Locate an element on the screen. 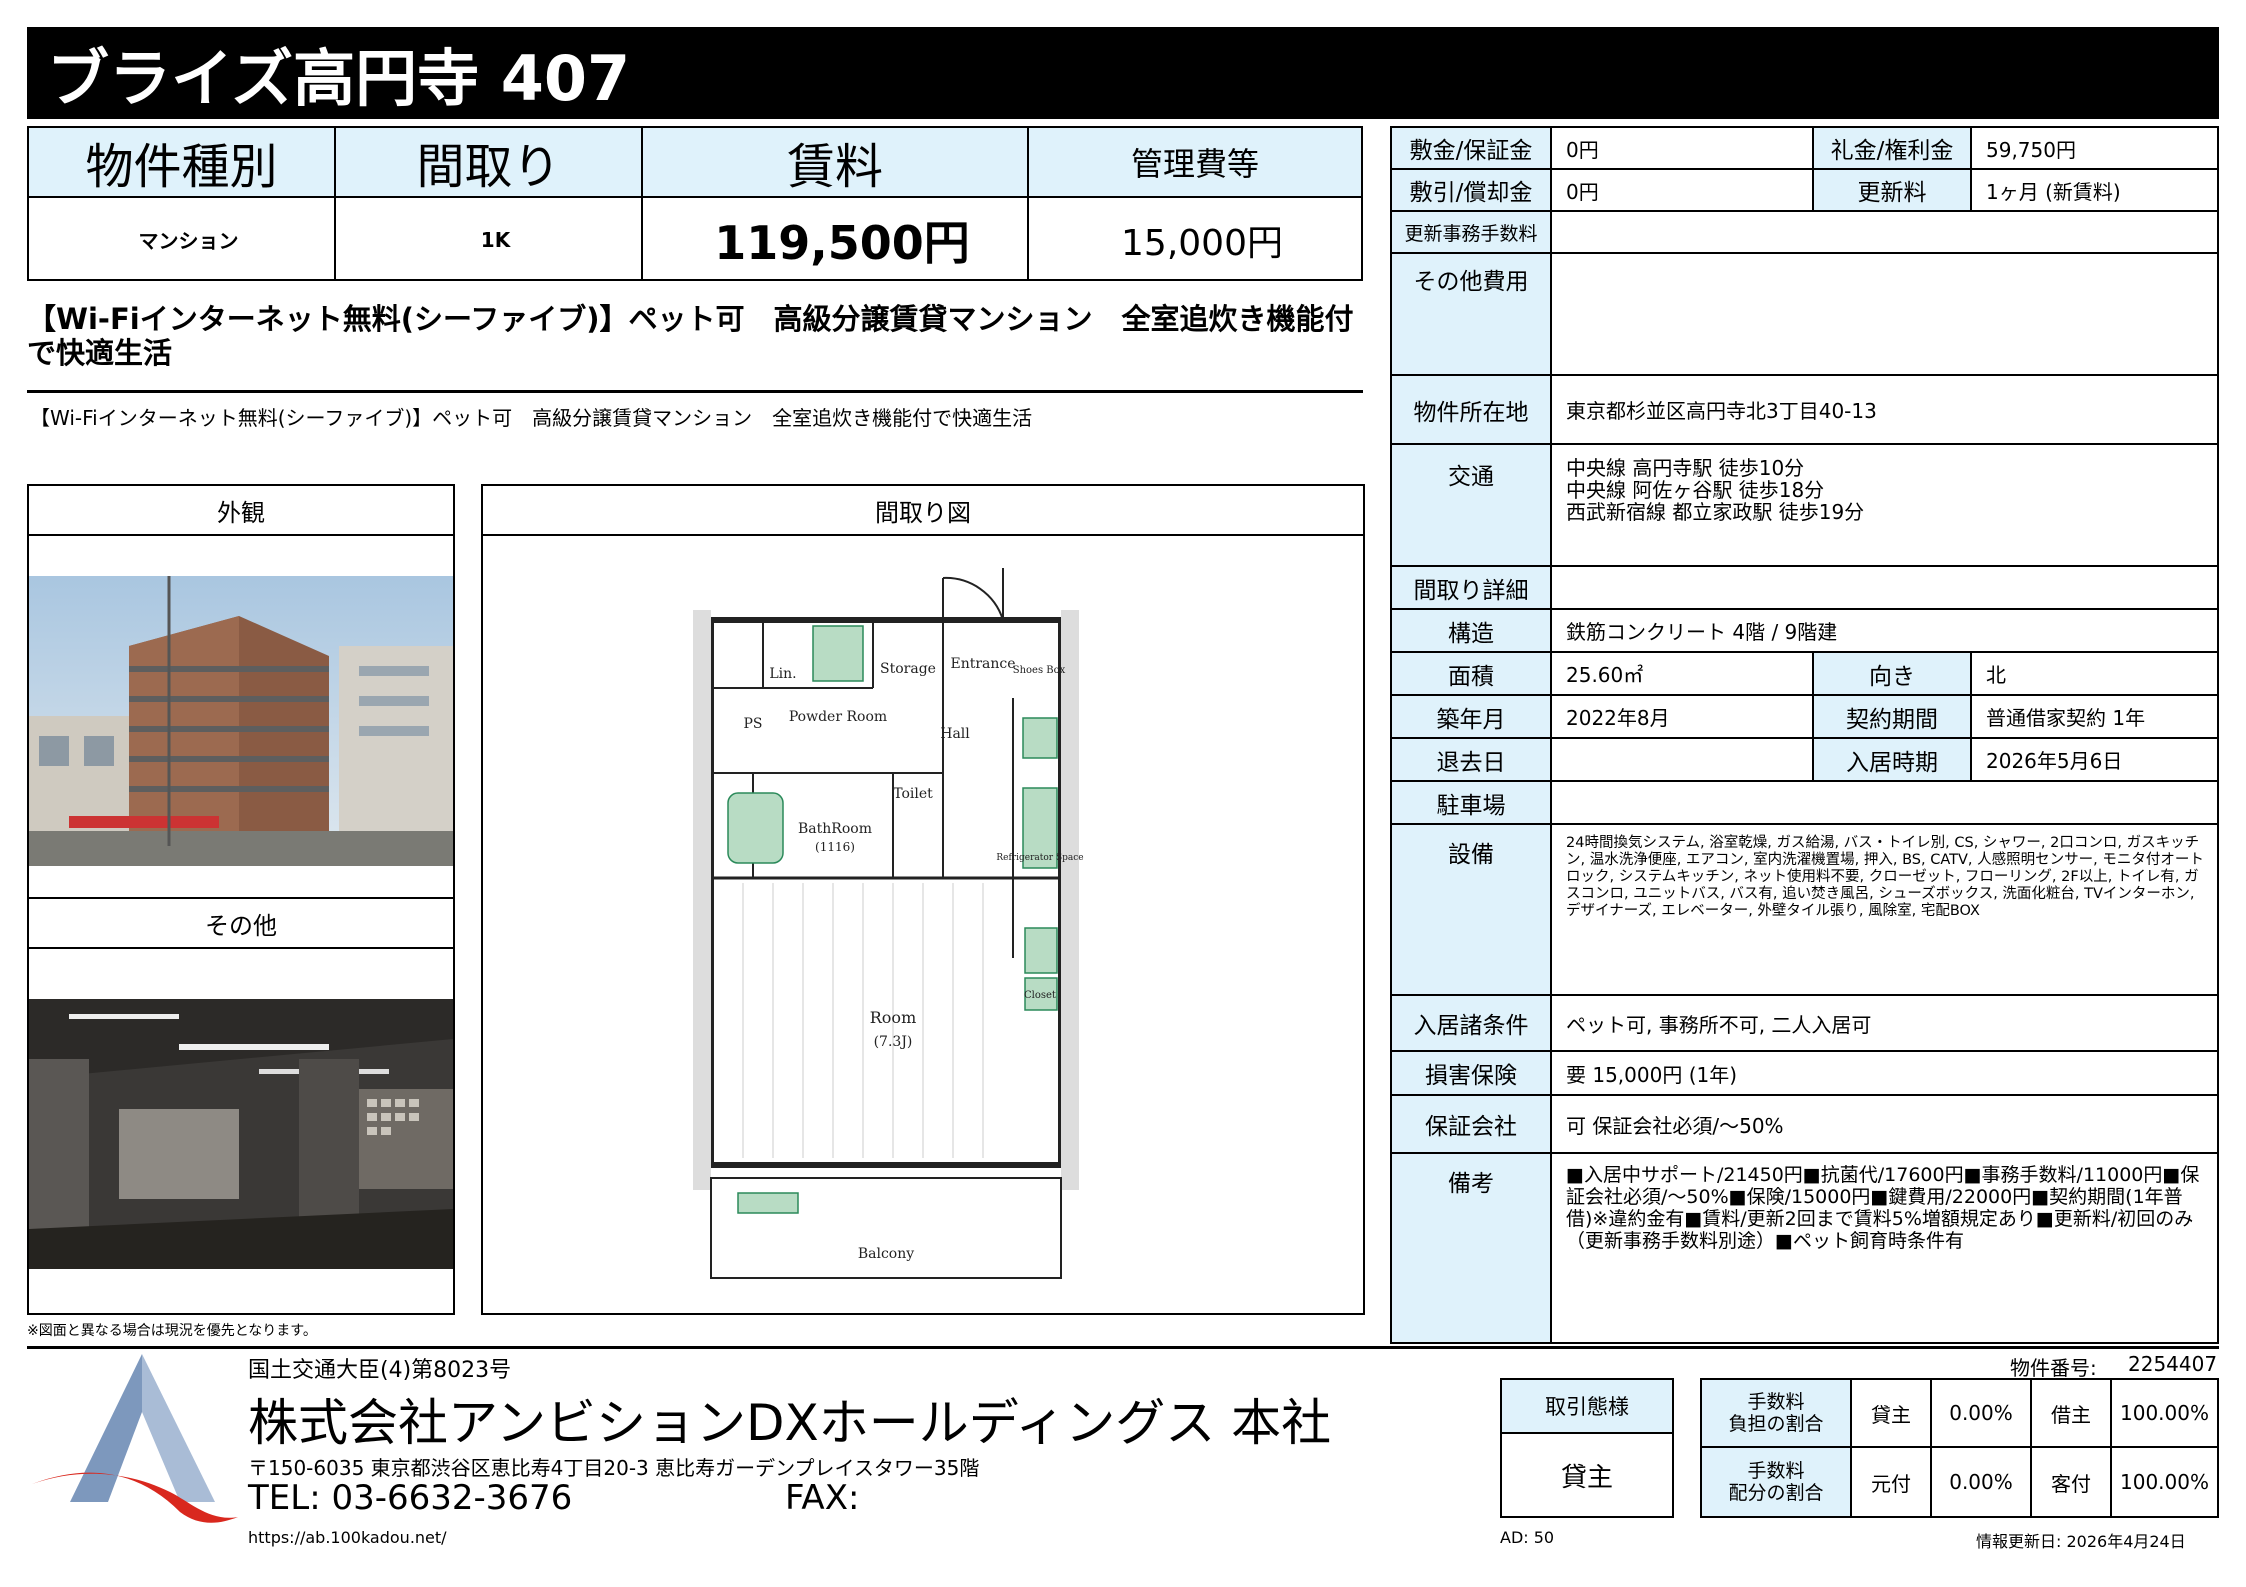  row-other-cost: その他費用 is located at coordinates (1804, 315).